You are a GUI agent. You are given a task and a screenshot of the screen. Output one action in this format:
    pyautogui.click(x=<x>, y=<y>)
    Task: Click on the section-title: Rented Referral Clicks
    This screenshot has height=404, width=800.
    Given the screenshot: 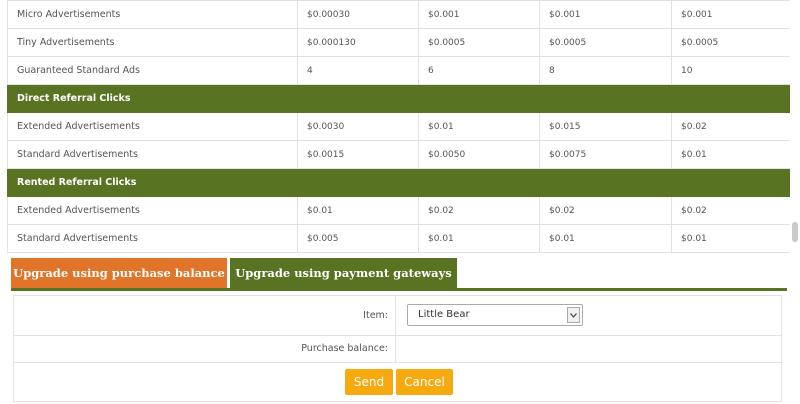 What is the action you would take?
    pyautogui.click(x=399, y=182)
    